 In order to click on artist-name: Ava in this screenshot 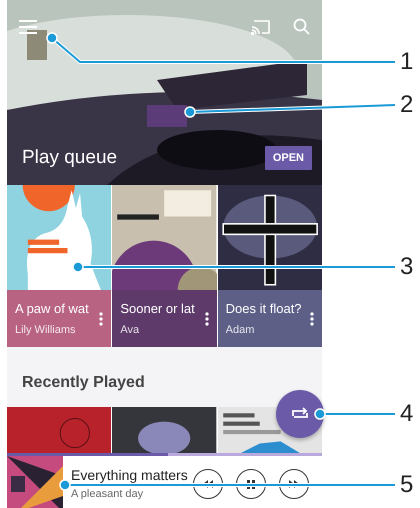, I will do `click(130, 330)`.